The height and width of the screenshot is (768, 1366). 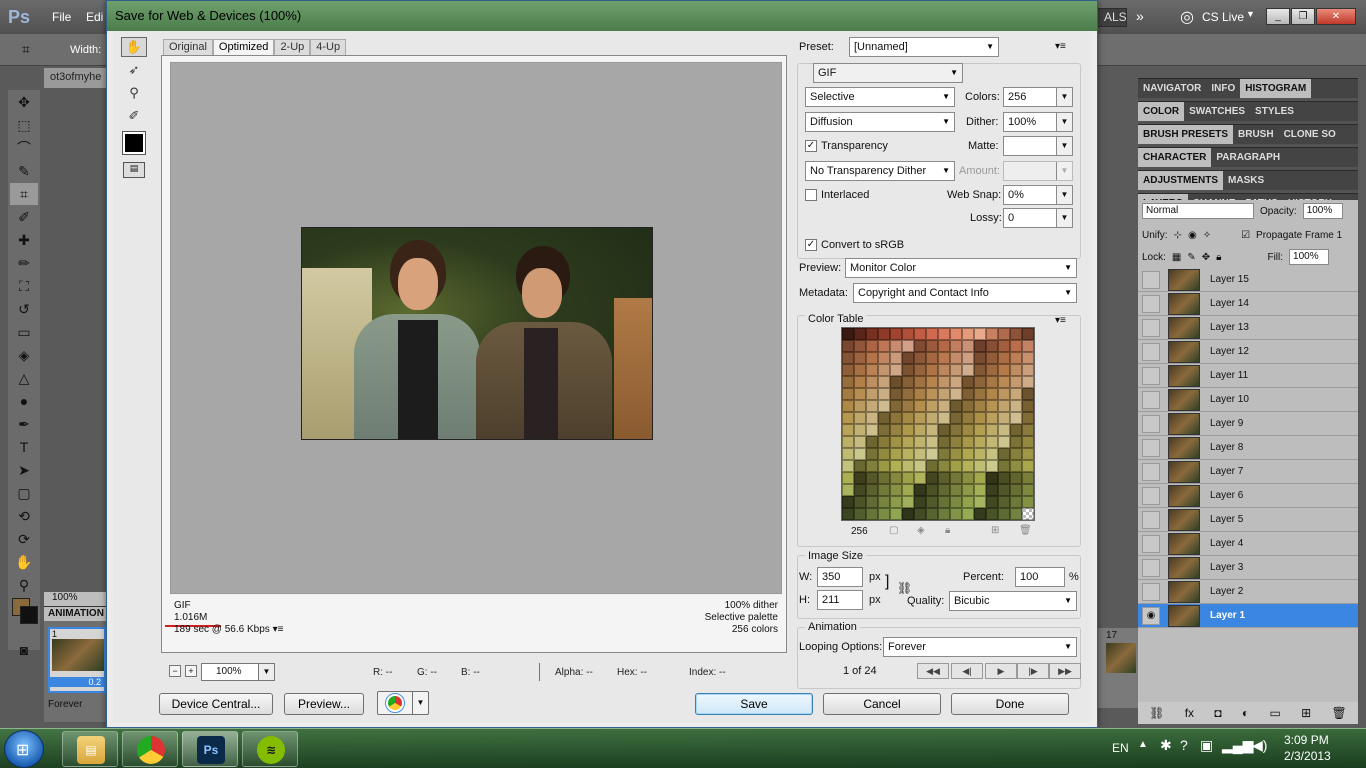 What do you see at coordinates (1120, 748) in the screenshot?
I see `language-indicator: EN` at bounding box center [1120, 748].